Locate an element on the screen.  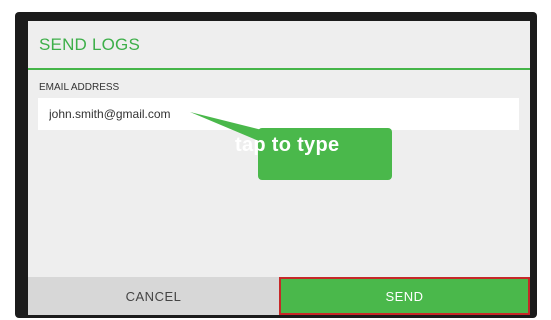
title-divider is located at coordinates (279, 69).